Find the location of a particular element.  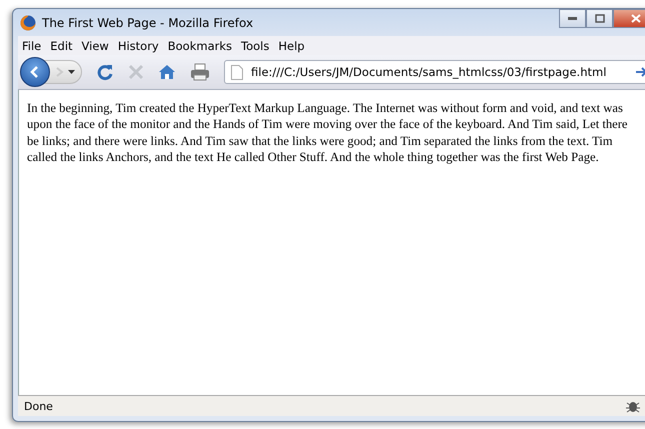

printer-icon is located at coordinates (200, 72).